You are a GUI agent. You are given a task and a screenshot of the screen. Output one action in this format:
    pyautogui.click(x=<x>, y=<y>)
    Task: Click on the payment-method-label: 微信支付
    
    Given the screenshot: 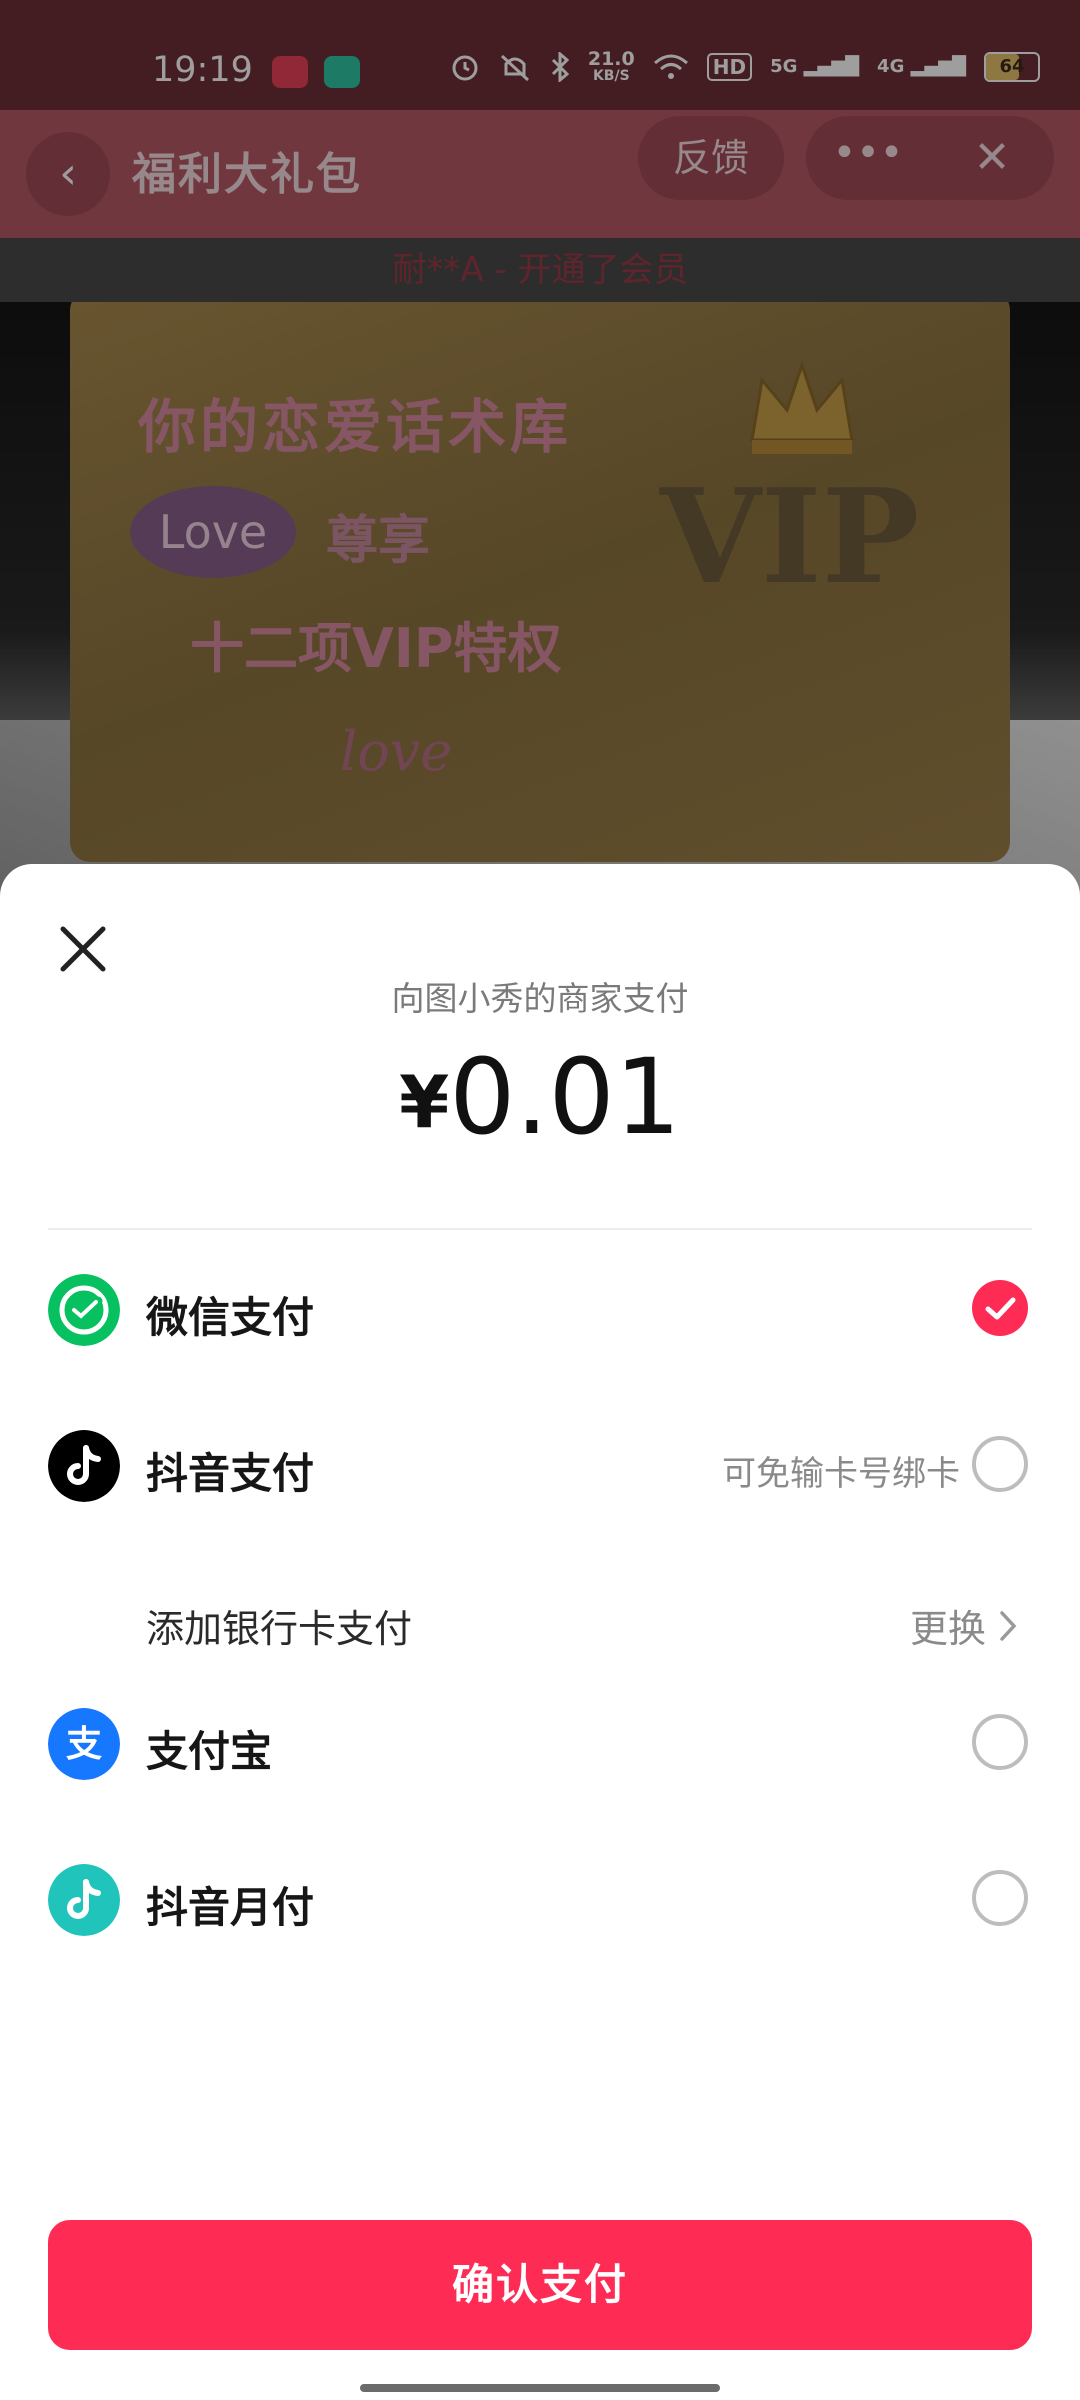 What is the action you would take?
    pyautogui.click(x=230, y=1317)
    